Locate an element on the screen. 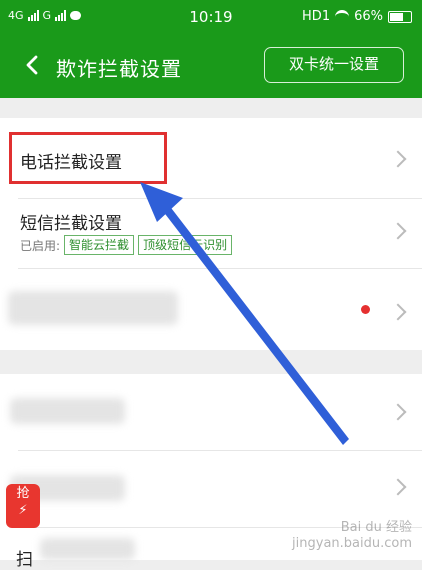 The image size is (422, 570). feature-tag: 顶级短信云识别 is located at coordinates (185, 245).